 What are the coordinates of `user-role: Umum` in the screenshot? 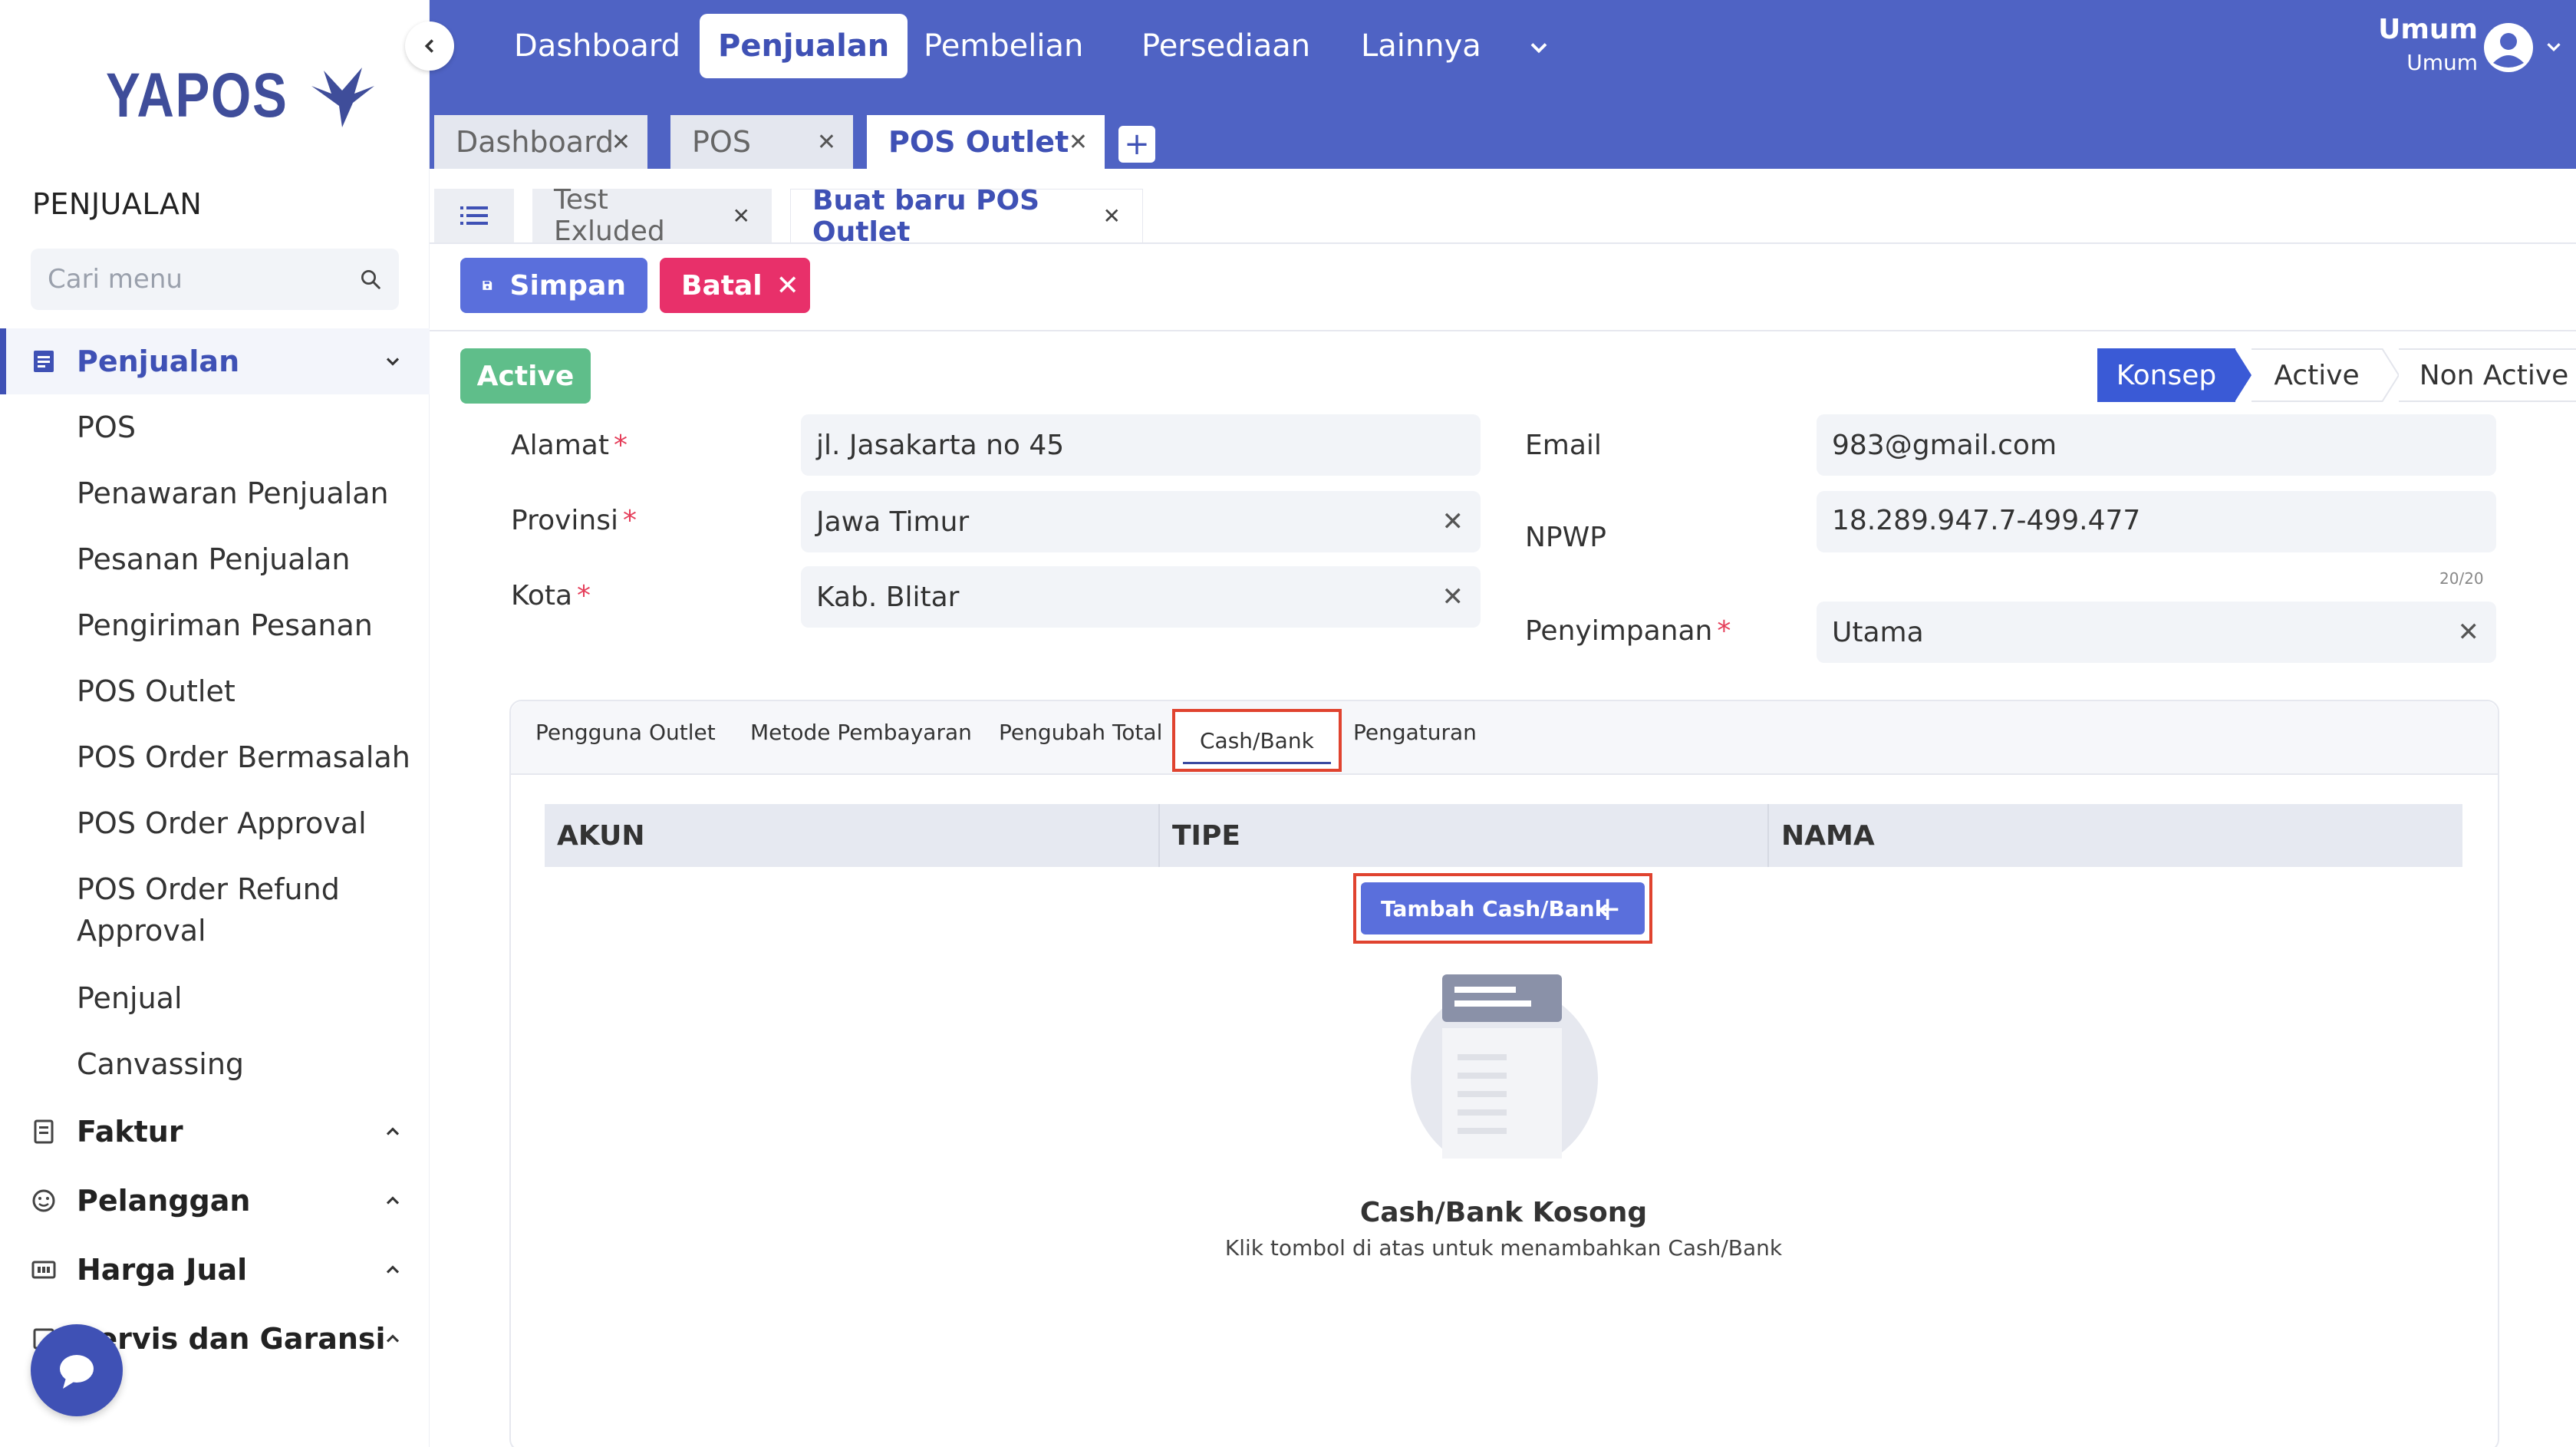 It's located at (2442, 62).